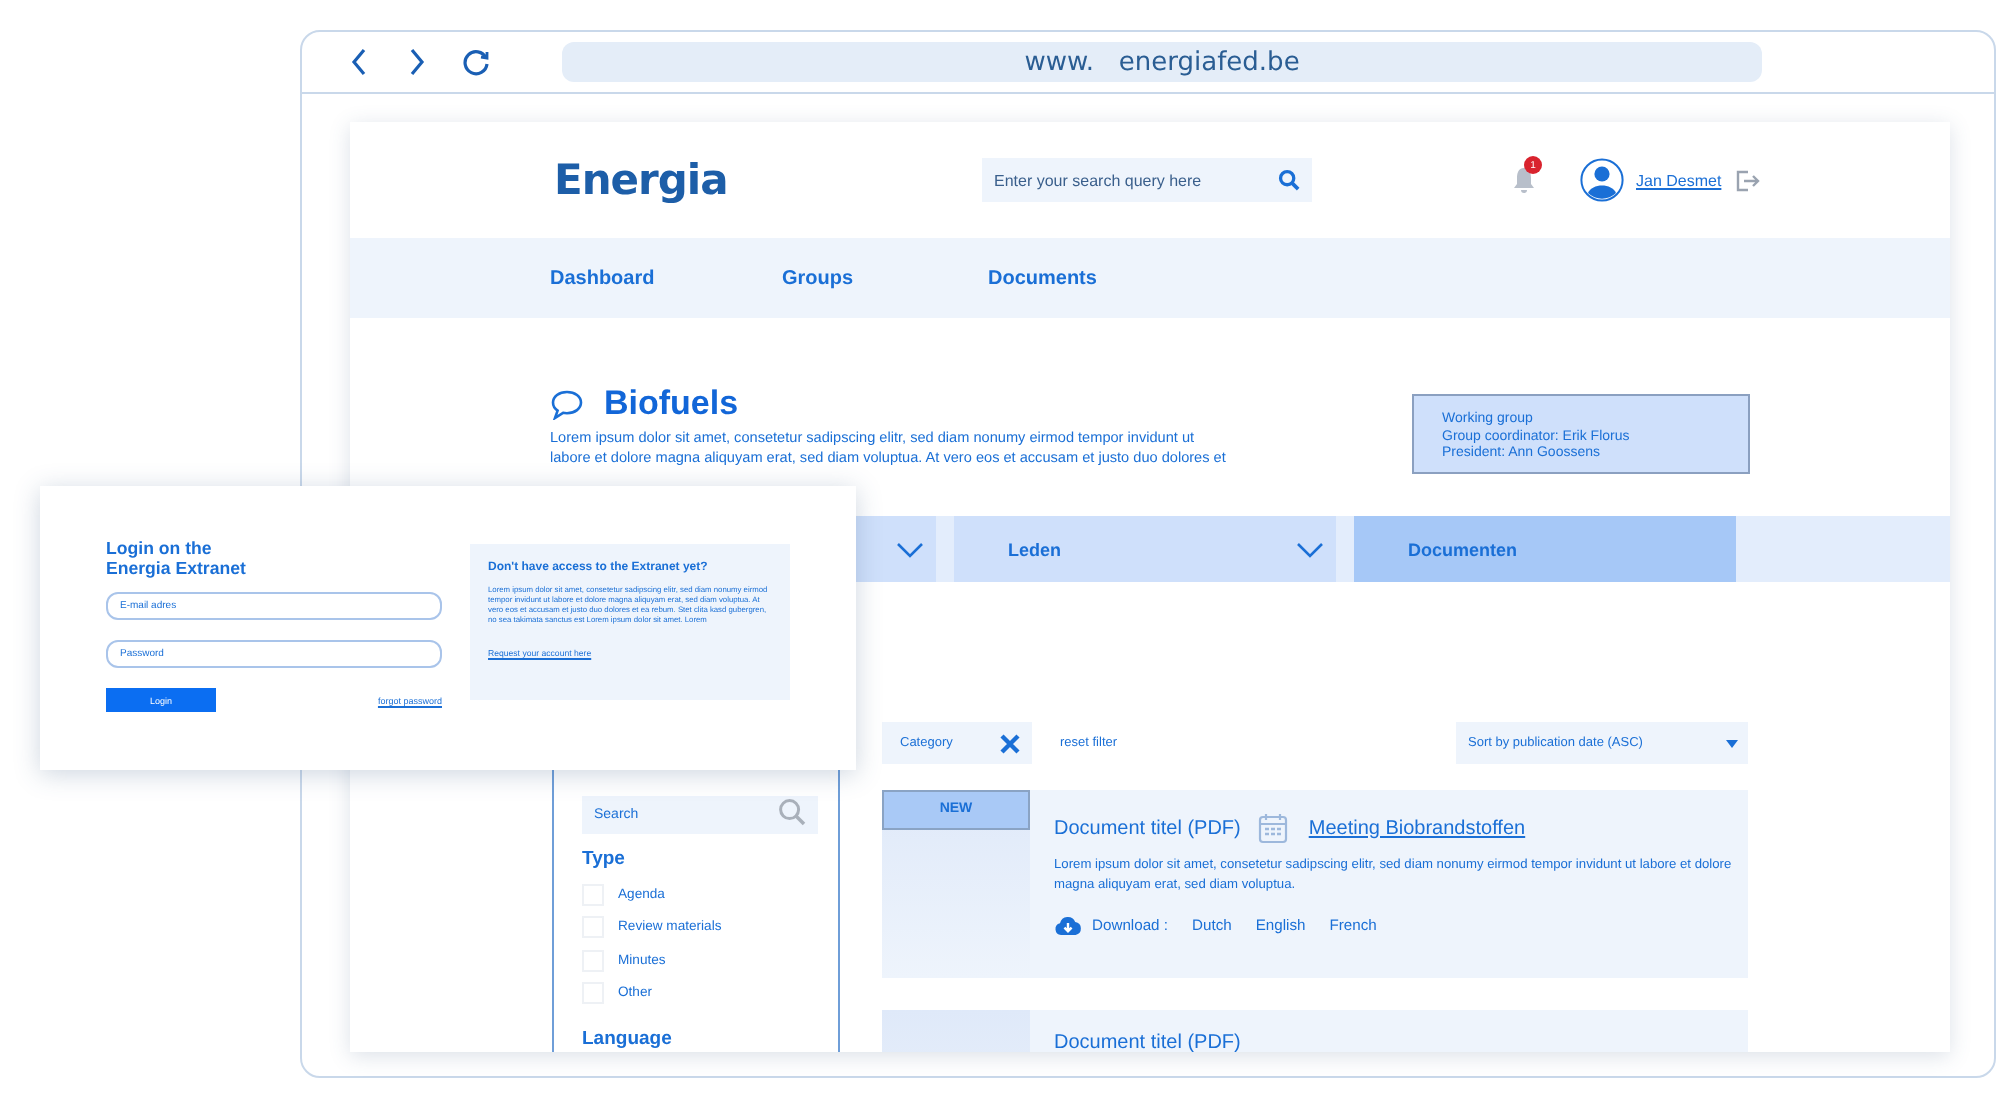  What do you see at coordinates (768, 180) in the screenshot?
I see `energia-logo: Energia` at bounding box center [768, 180].